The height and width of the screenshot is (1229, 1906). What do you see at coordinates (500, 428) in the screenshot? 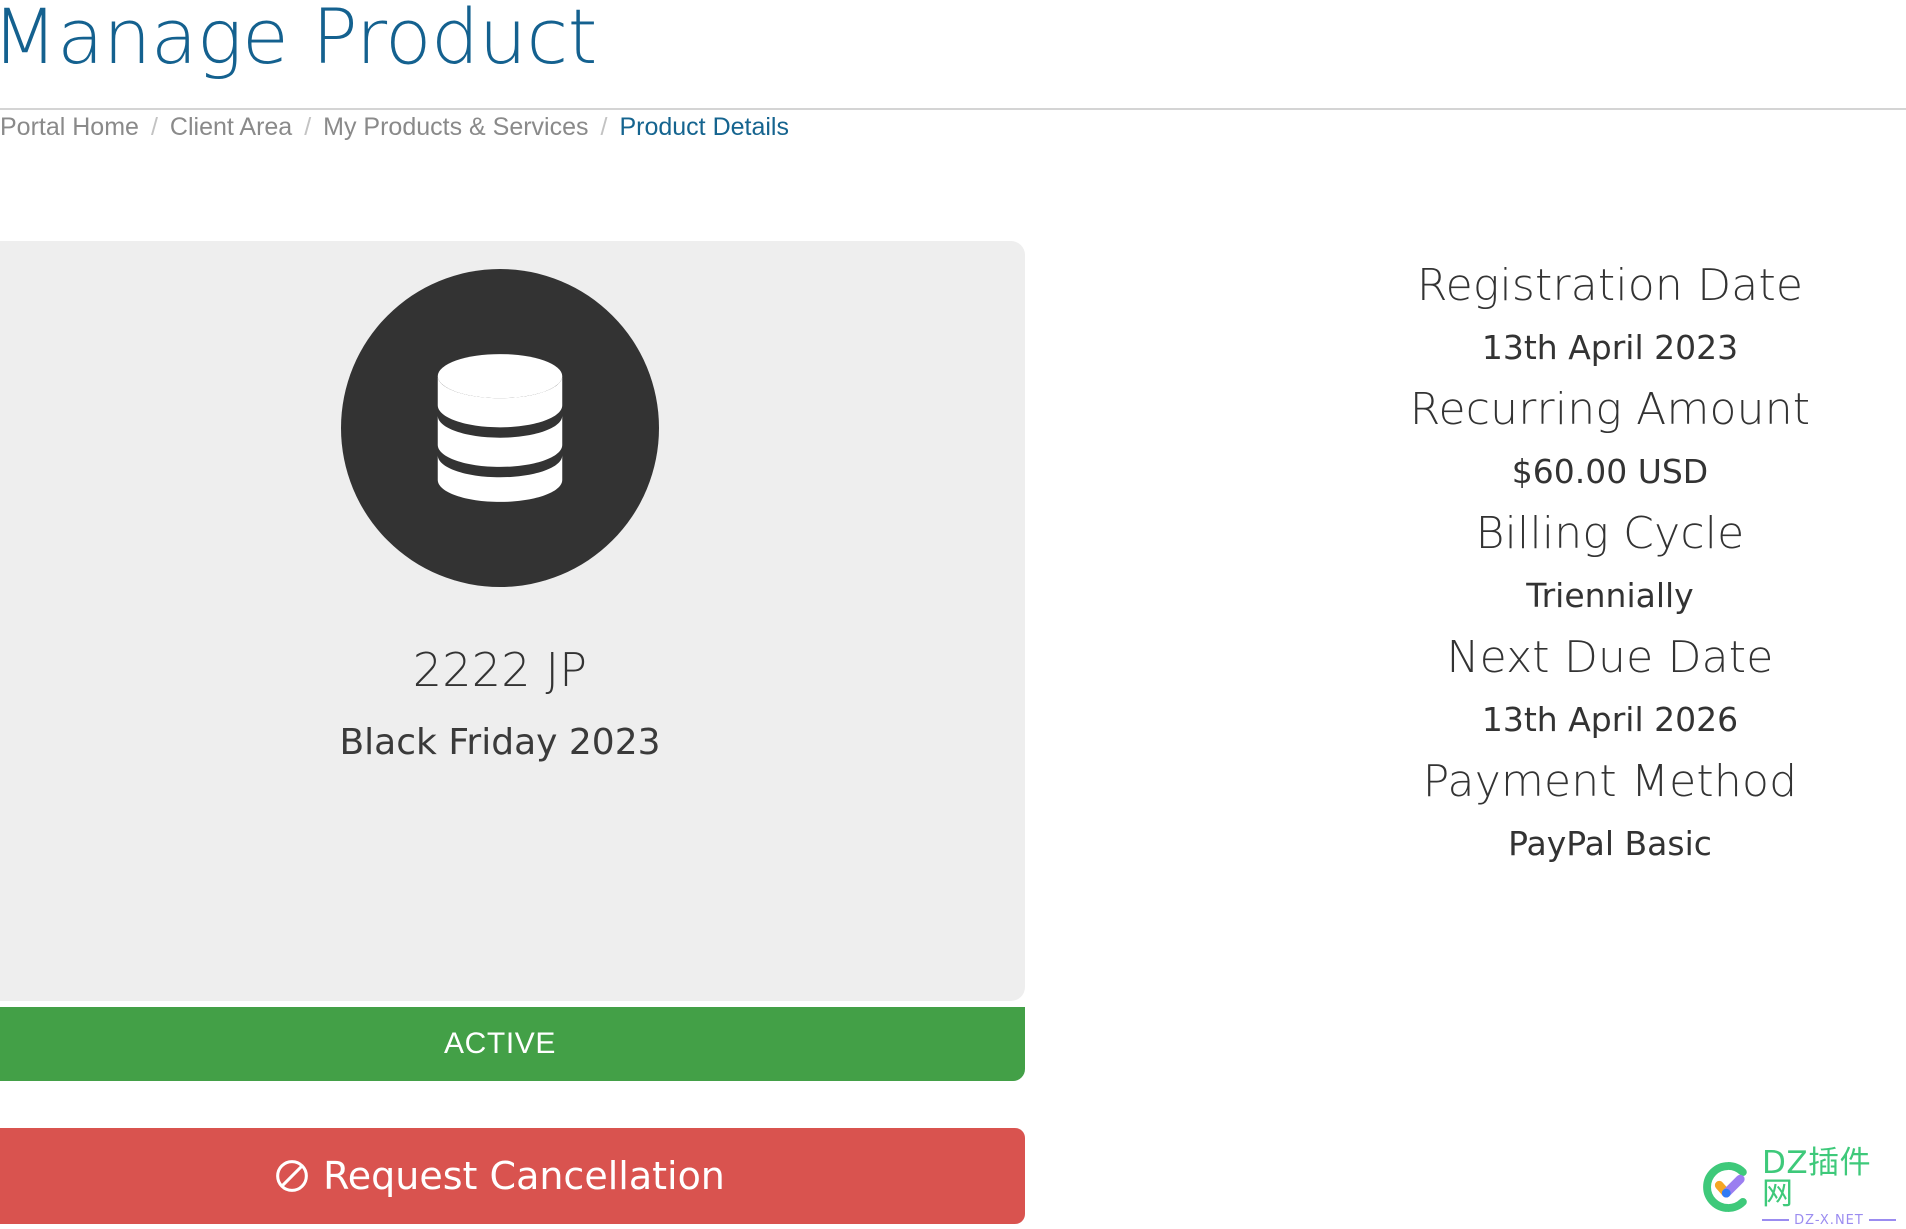
I see `database-icon` at bounding box center [500, 428].